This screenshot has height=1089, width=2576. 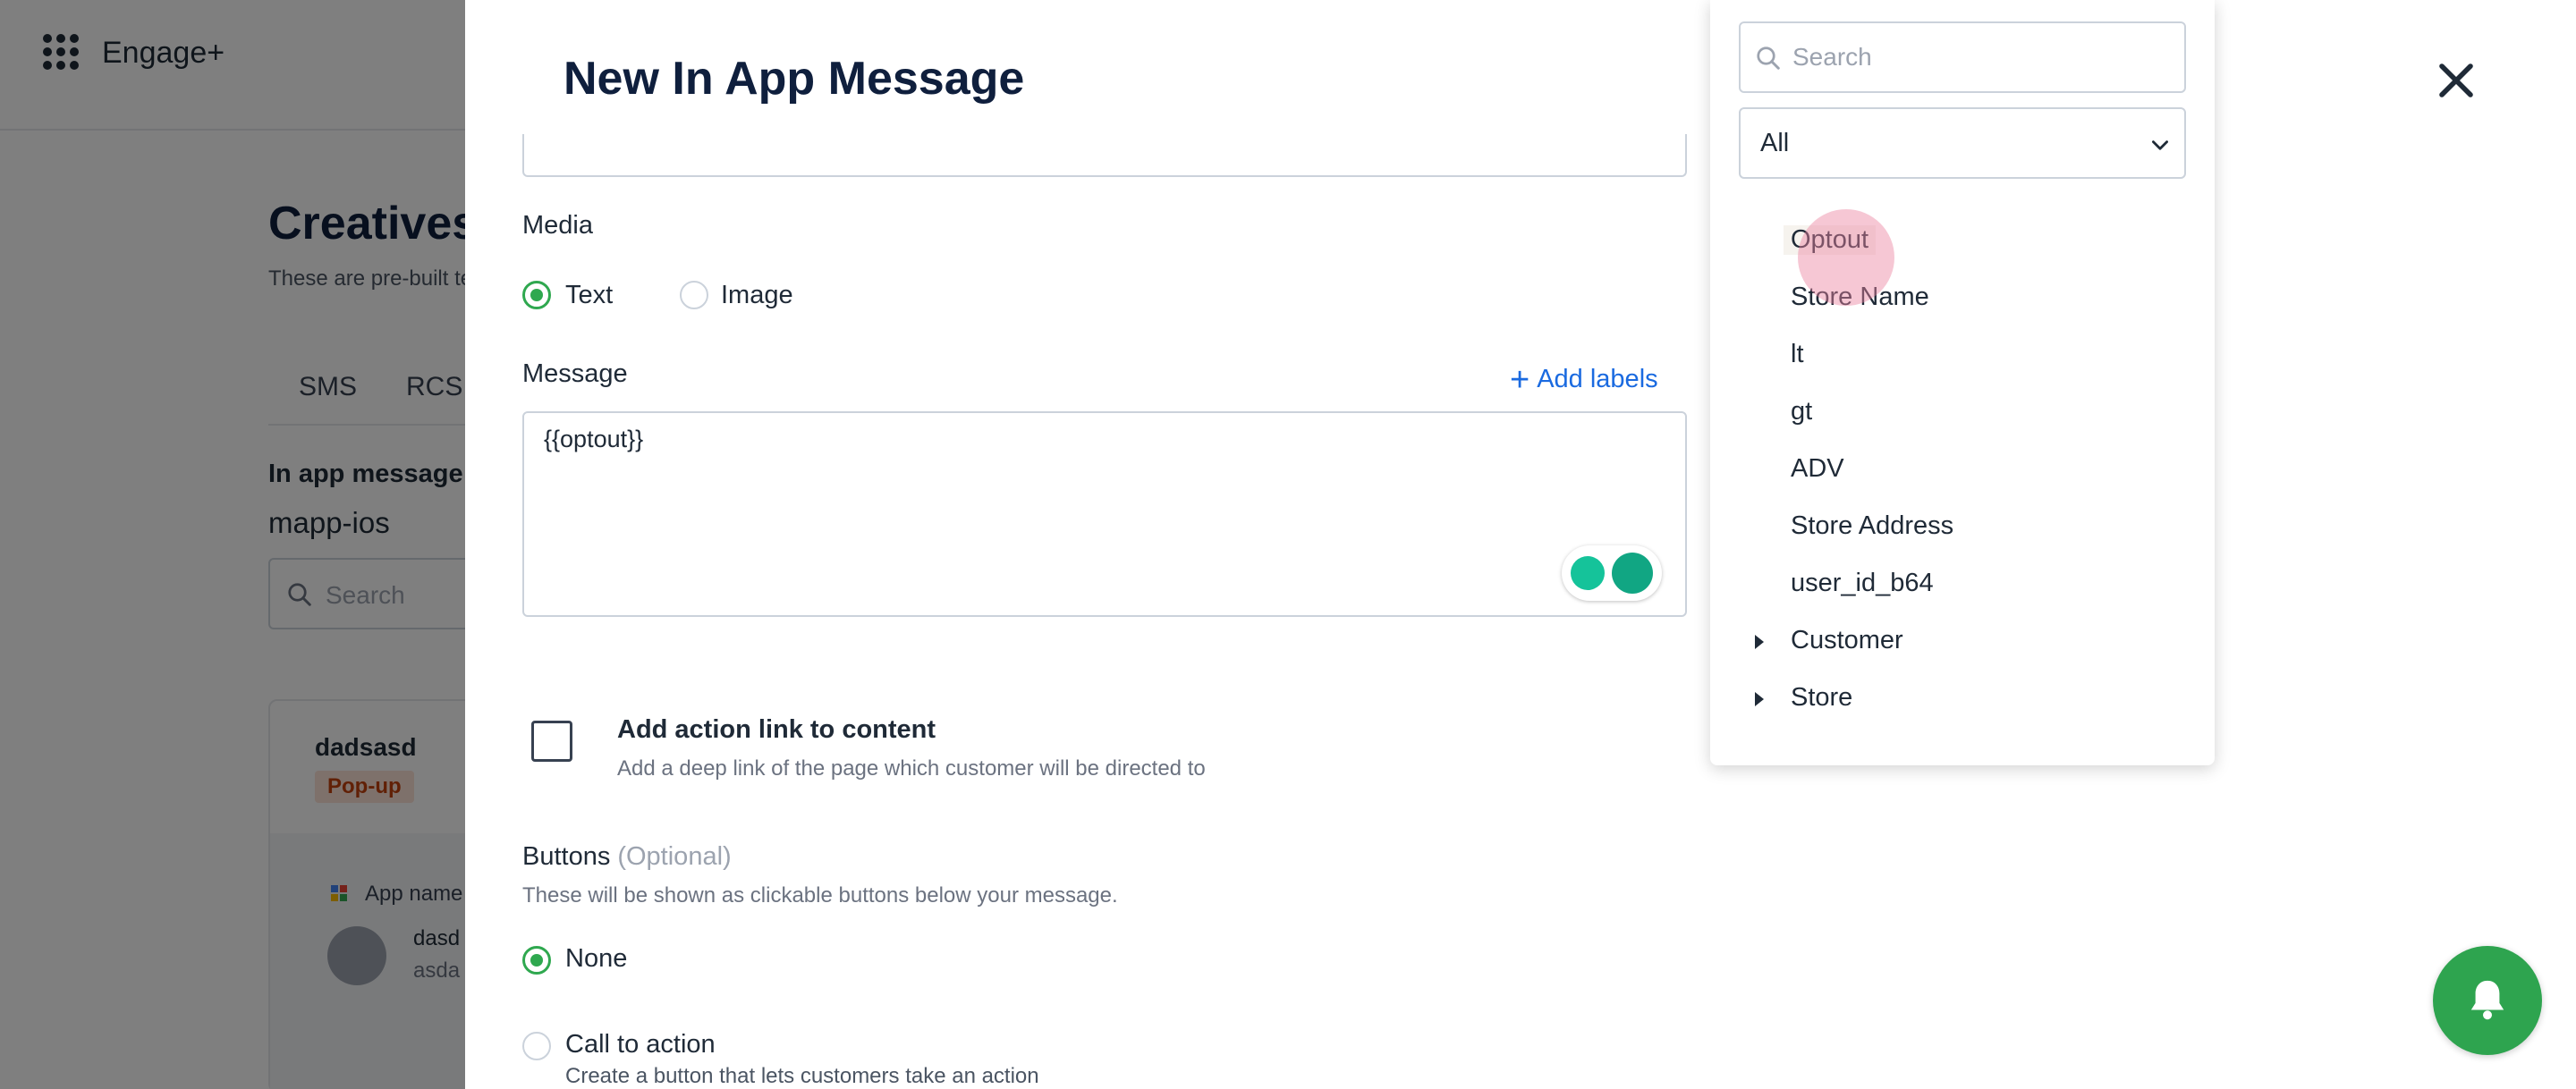 What do you see at coordinates (1830, 240) in the screenshot?
I see `dropdown-item-optout: Optout` at bounding box center [1830, 240].